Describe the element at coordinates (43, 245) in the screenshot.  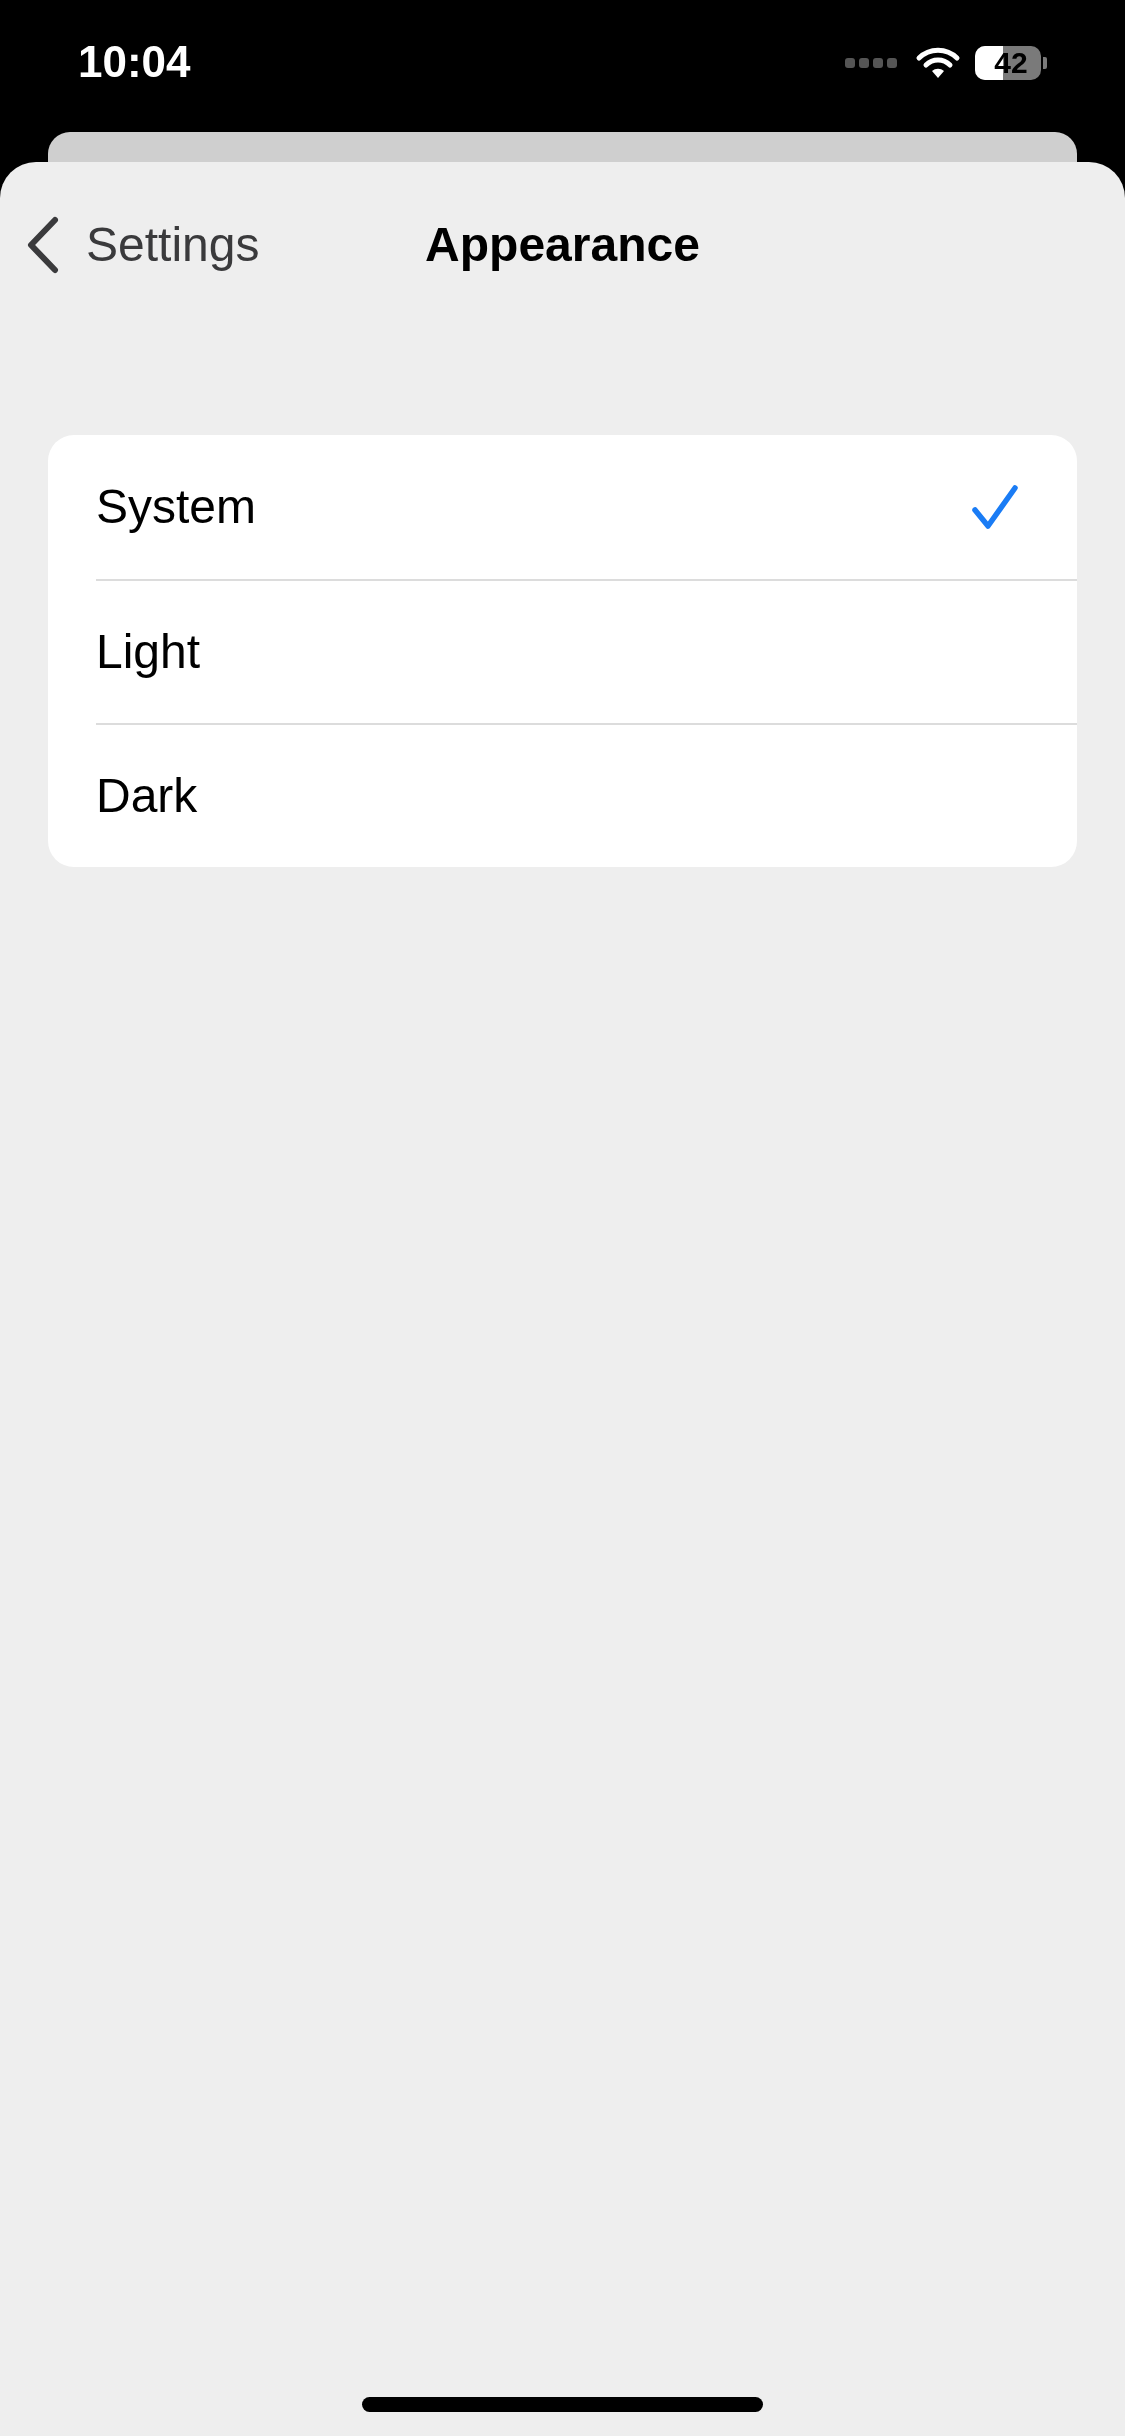
I see `back-chevron-icon` at that location.